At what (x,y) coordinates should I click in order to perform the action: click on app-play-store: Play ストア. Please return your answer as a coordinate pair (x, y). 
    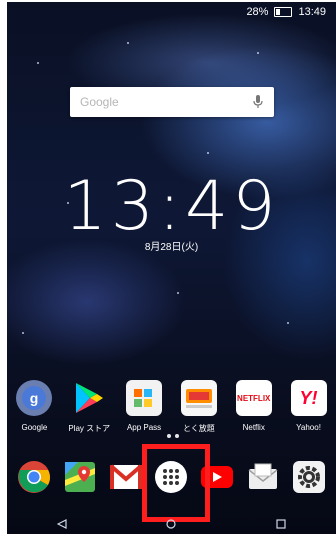
    Looking at the image, I should click on (89, 407).